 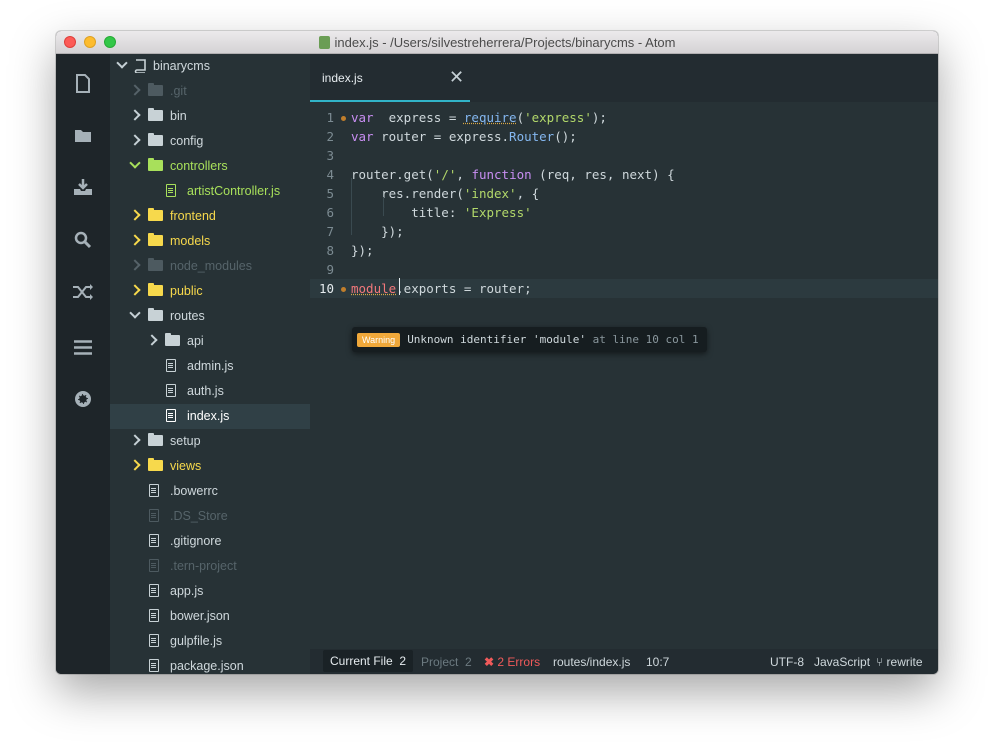 What do you see at coordinates (479, 117) in the screenshot?
I see `code-line: var express = require('express');` at bounding box center [479, 117].